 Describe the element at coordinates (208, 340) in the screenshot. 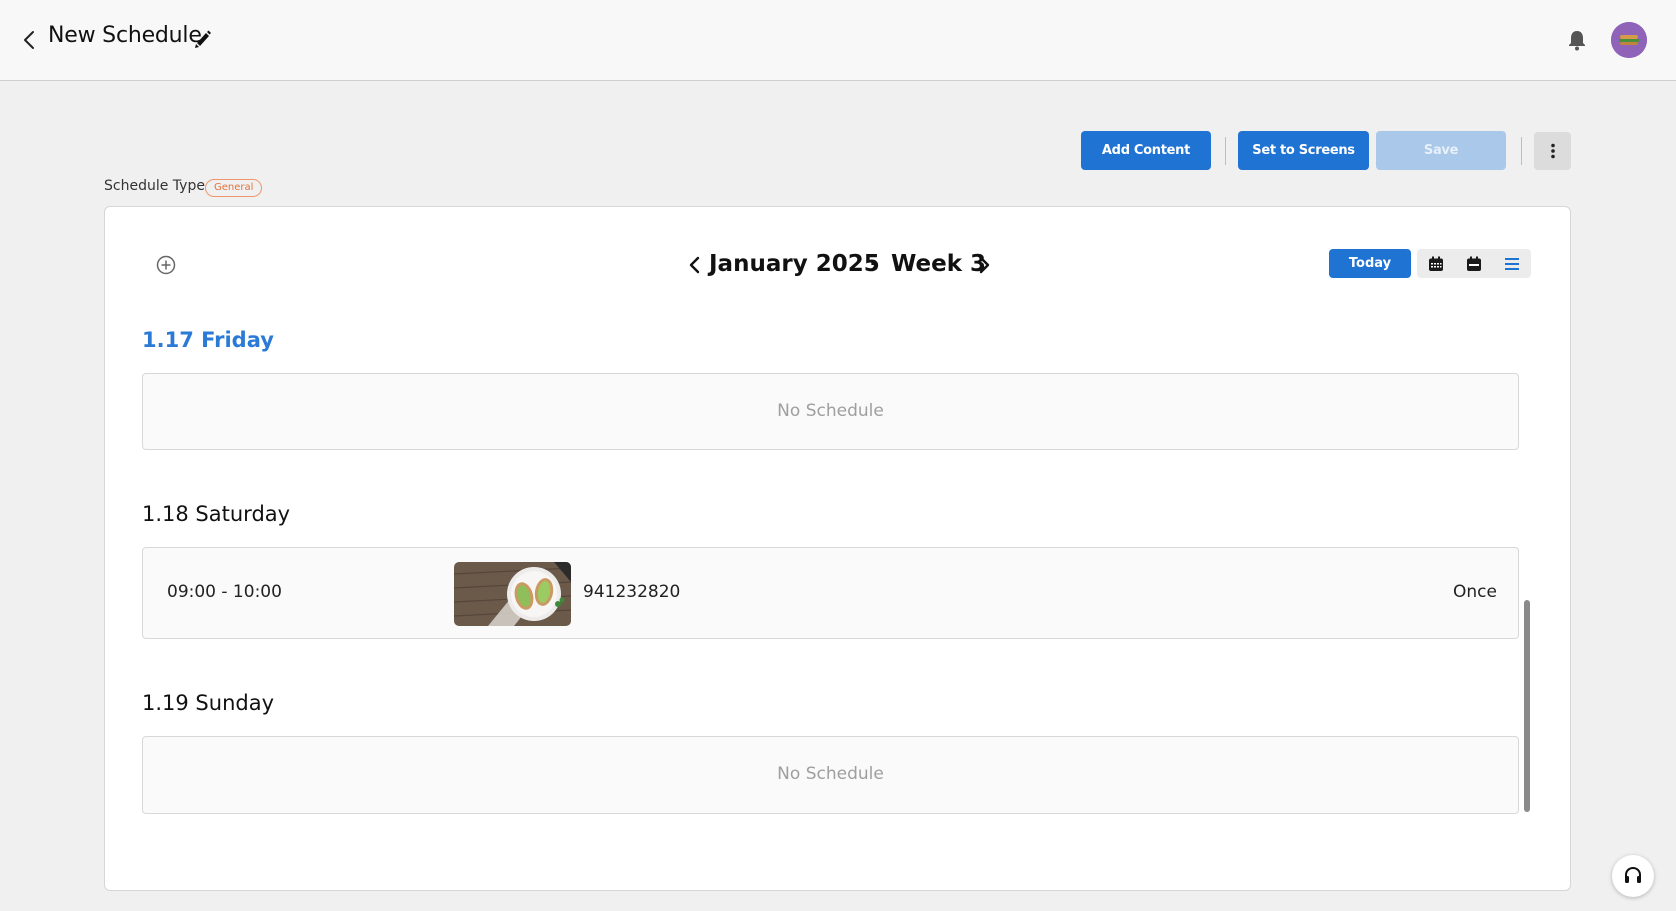

I see `day-heading: 1.17 Friday` at that location.